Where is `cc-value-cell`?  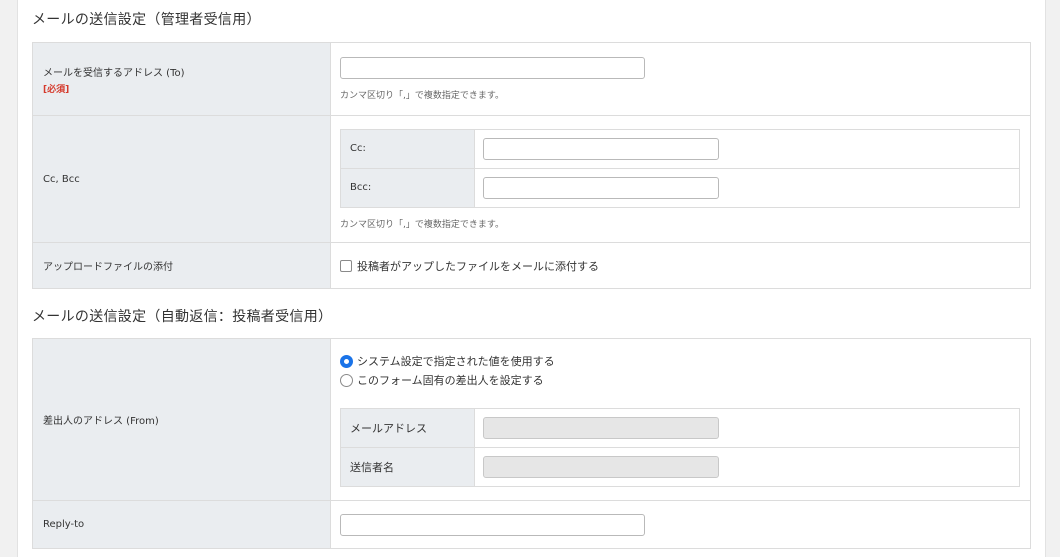 cc-value-cell is located at coordinates (747, 149).